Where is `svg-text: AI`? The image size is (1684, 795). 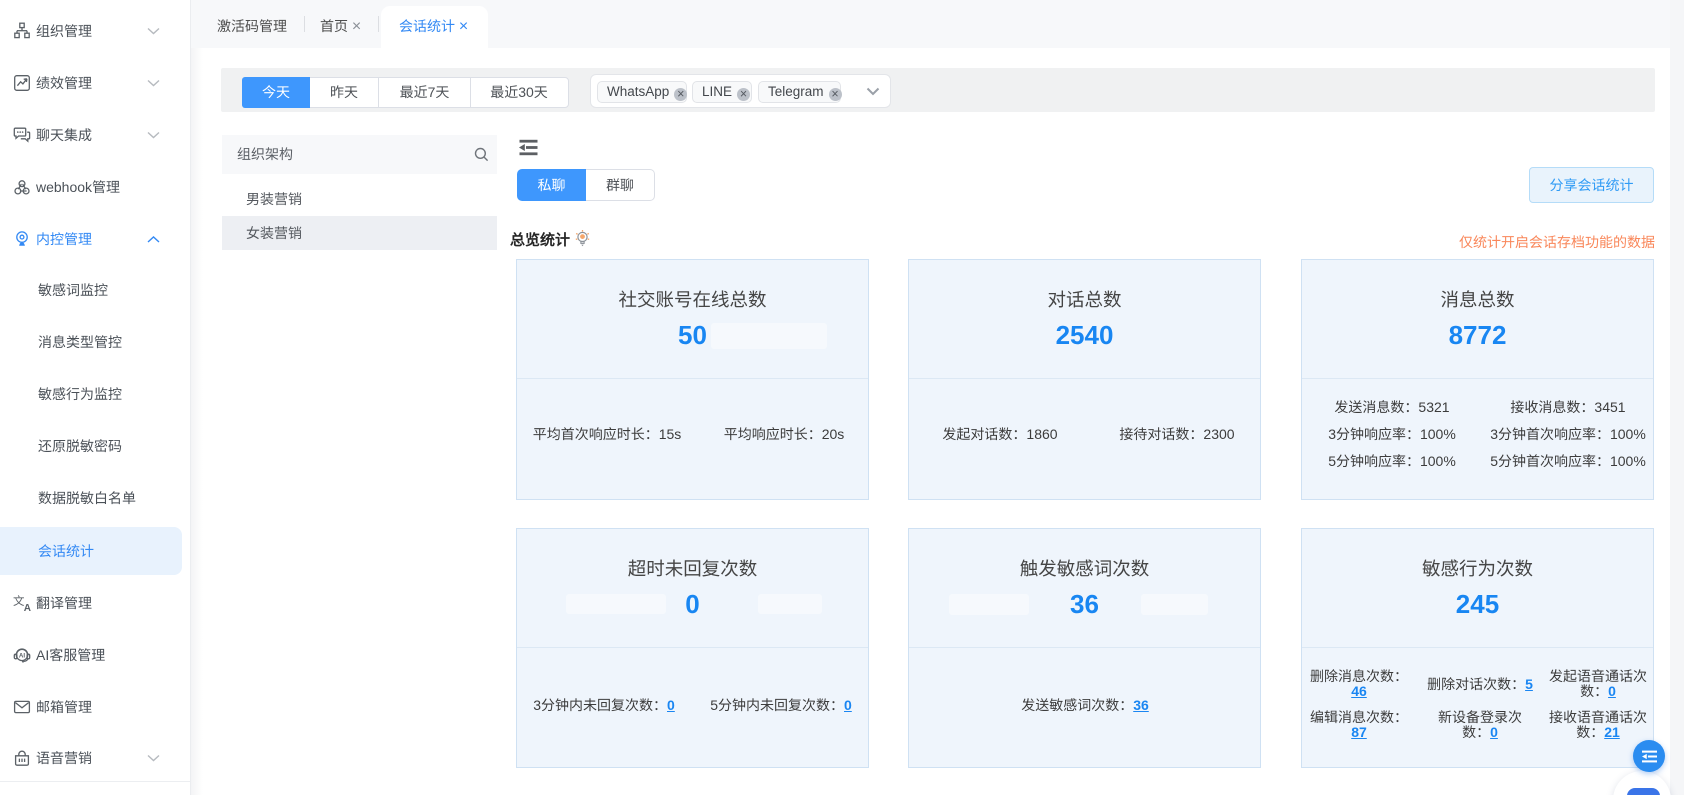
svg-text: AI is located at coordinates (22, 655).